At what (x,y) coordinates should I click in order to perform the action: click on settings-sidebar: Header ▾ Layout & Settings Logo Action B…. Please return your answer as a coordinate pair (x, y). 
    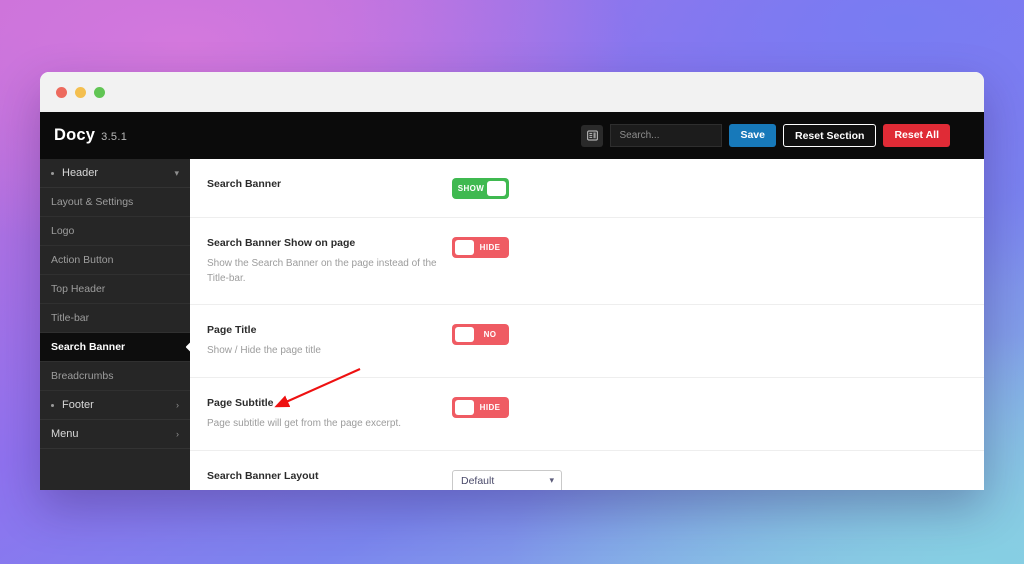
    Looking at the image, I should click on (115, 324).